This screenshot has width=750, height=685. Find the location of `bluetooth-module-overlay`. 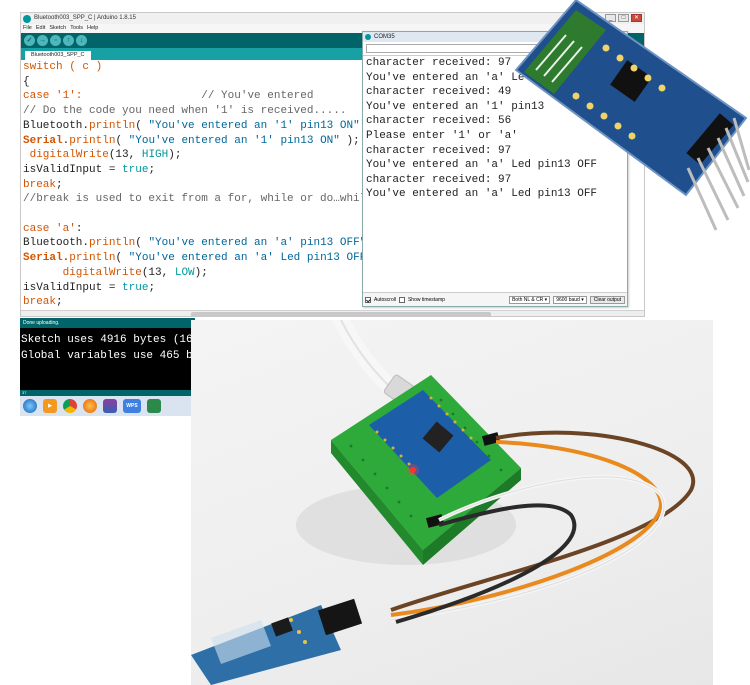

bluetooth-module-overlay is located at coordinates (632, 115).